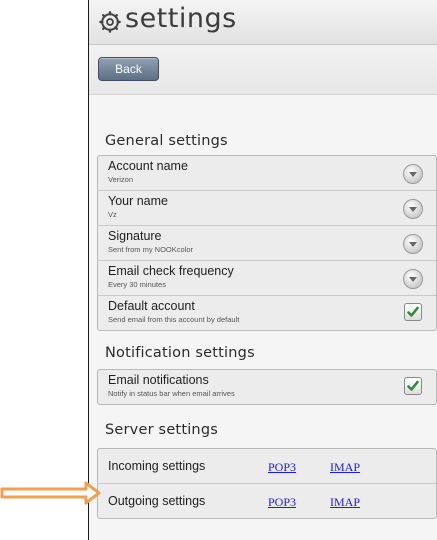 The height and width of the screenshot is (540, 437). Describe the element at coordinates (161, 430) in the screenshot. I see `server-settings-heading: Server settings` at that location.